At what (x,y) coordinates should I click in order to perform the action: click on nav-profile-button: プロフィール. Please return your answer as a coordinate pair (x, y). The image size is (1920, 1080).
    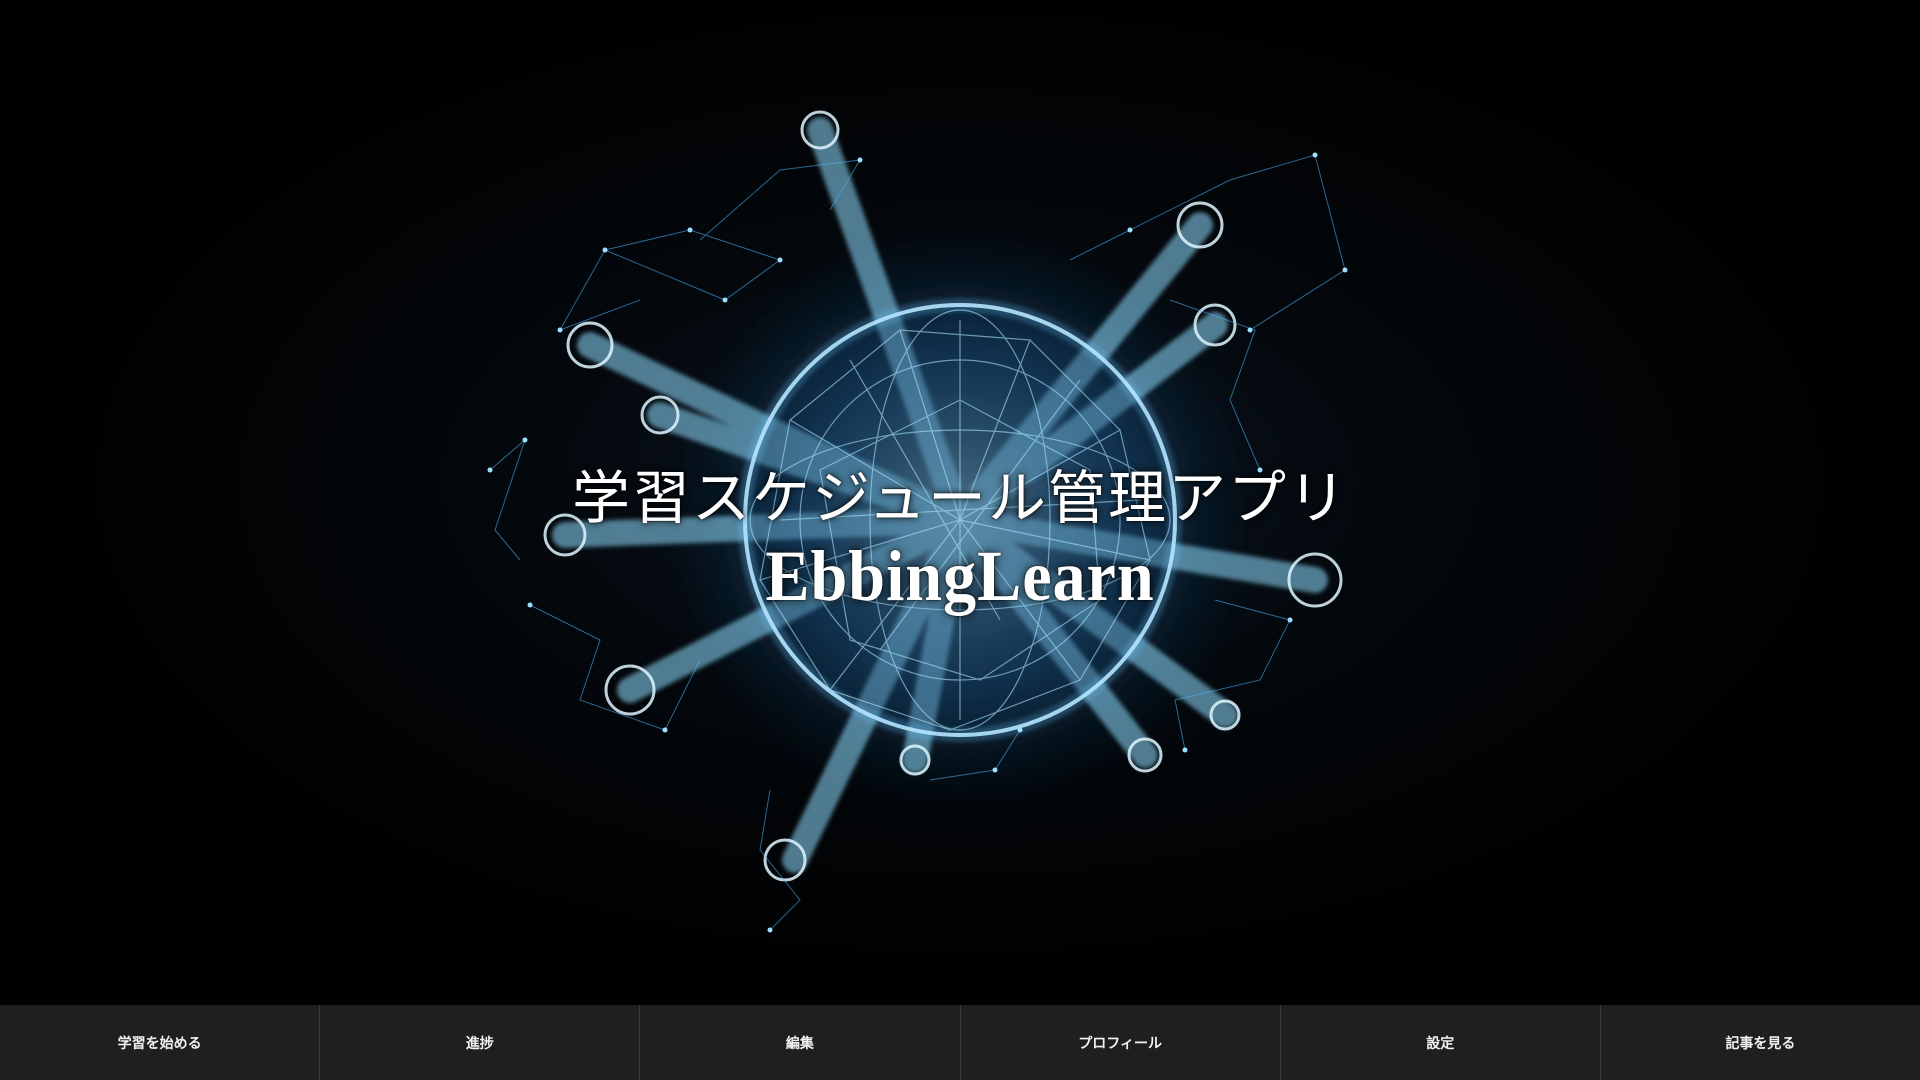
    Looking at the image, I should click on (1121, 1042).